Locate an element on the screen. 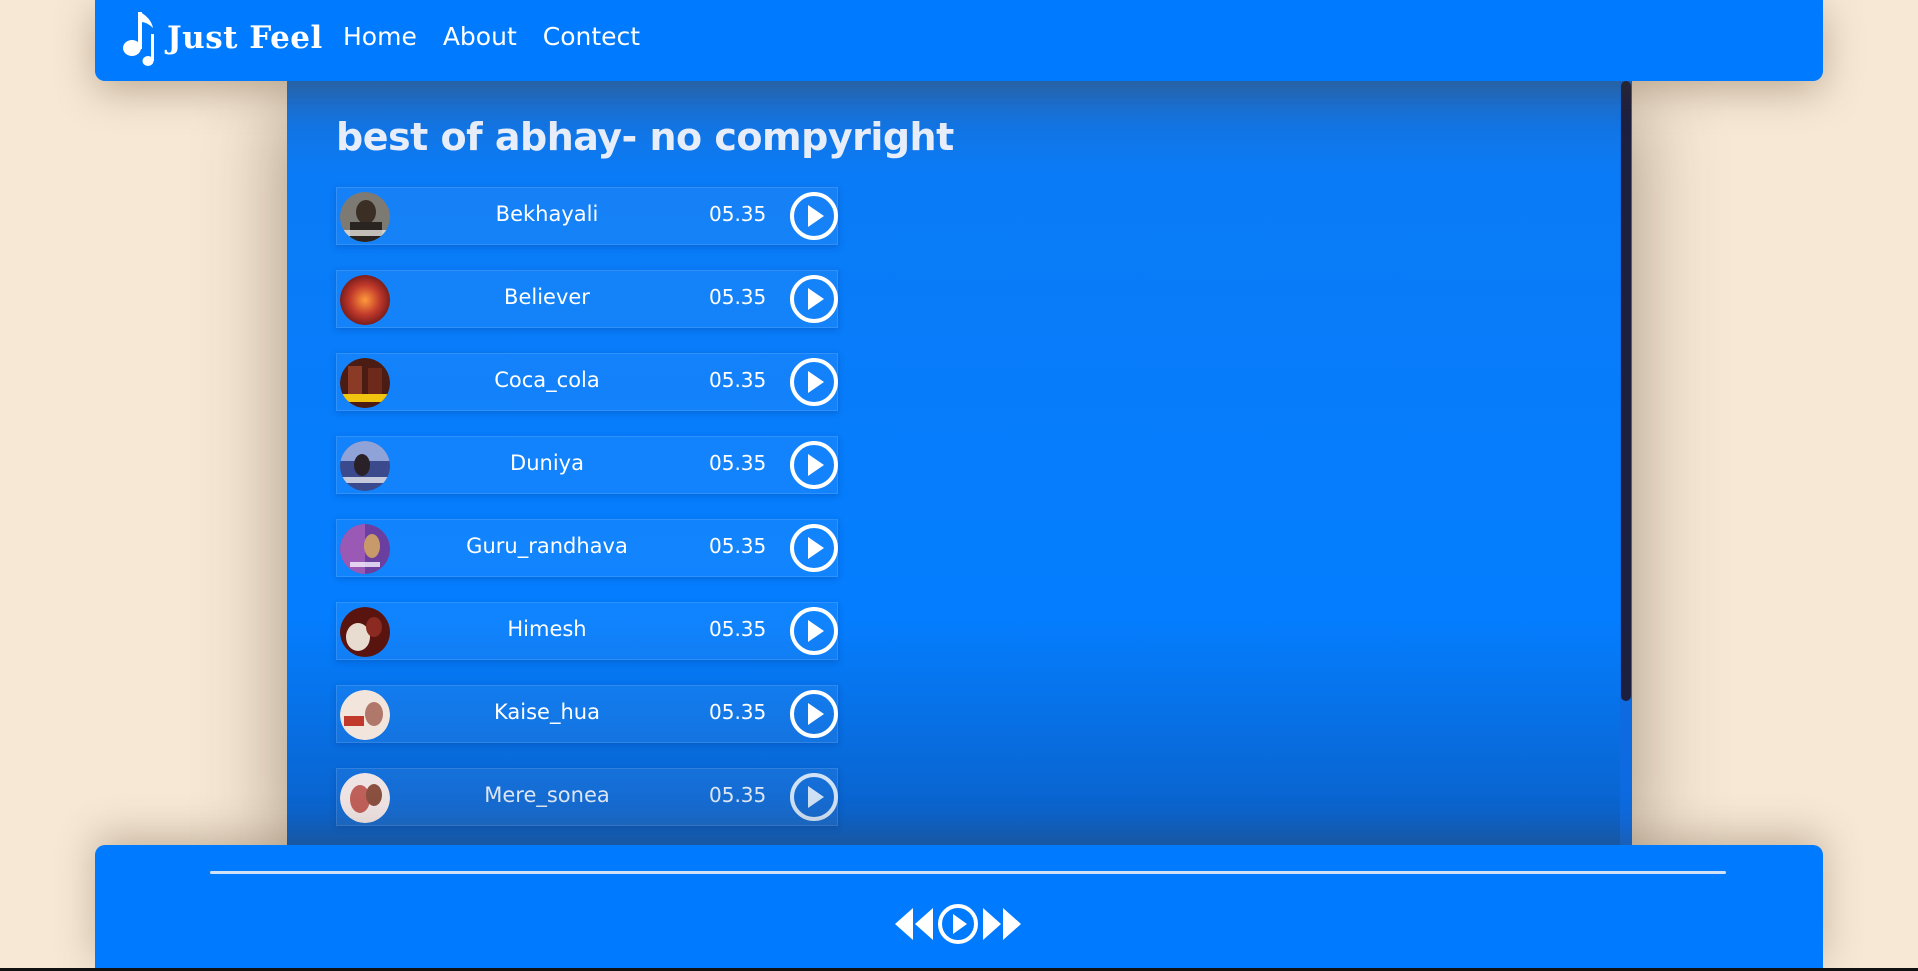  song-item: Duniya 05.35 is located at coordinates (587, 465).